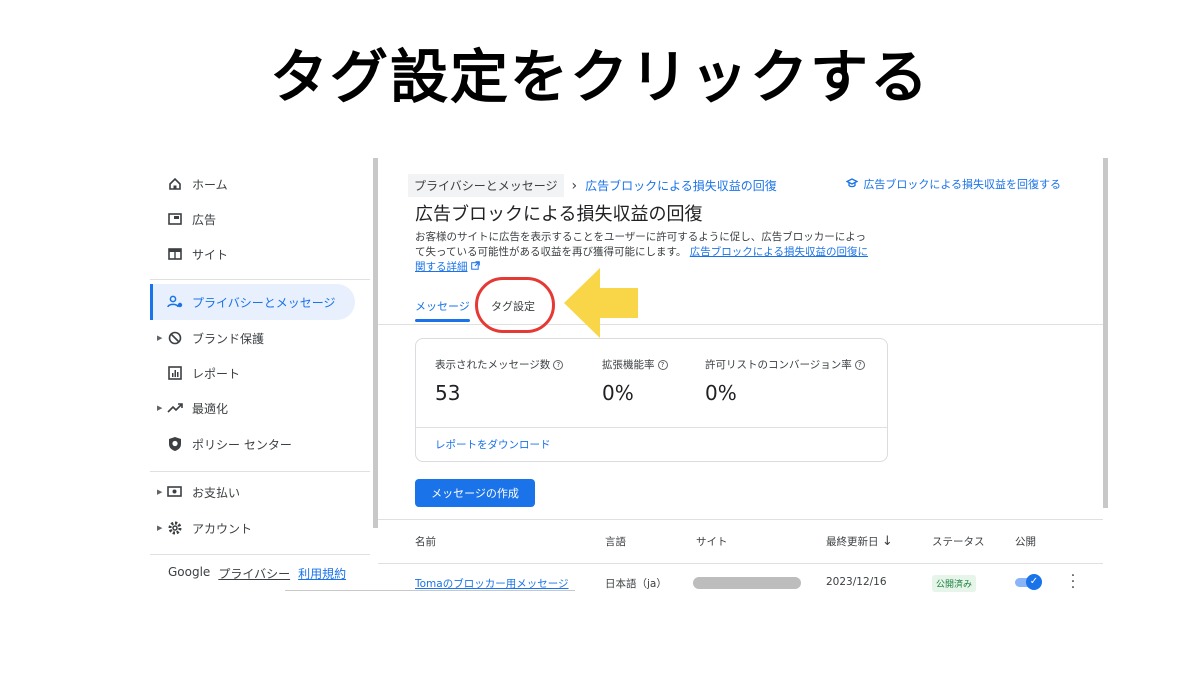 Image resolution: width=1200 pixels, height=675 pixels. Describe the element at coordinates (785, 364) in the screenshot. I see `stat-allowlist-label: 許可リストのコンバージョン率?` at that location.